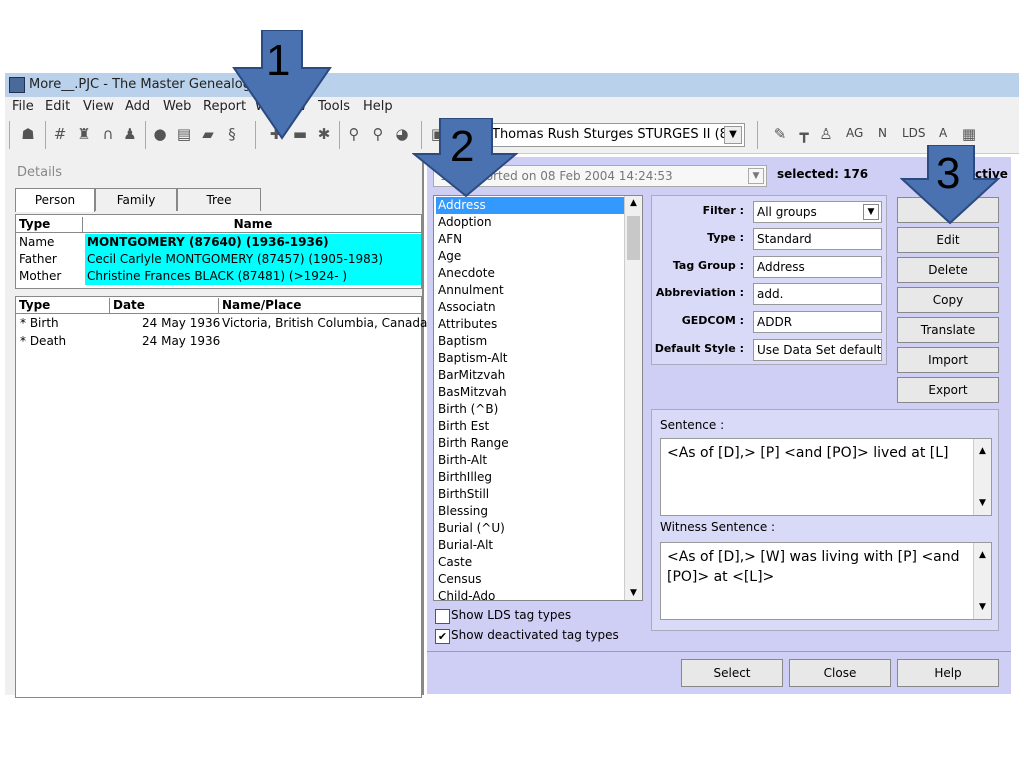 The height and width of the screenshot is (768, 1024). What do you see at coordinates (531, 528) in the screenshot?
I see `list-item: Burial (^U)` at bounding box center [531, 528].